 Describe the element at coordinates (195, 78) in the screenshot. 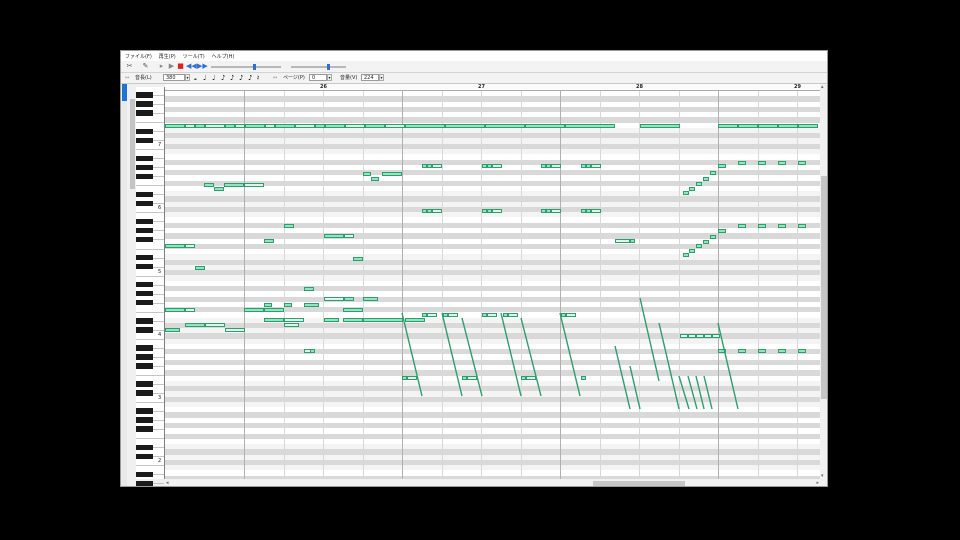

I see `whole-note-icon: 𝅝` at that location.